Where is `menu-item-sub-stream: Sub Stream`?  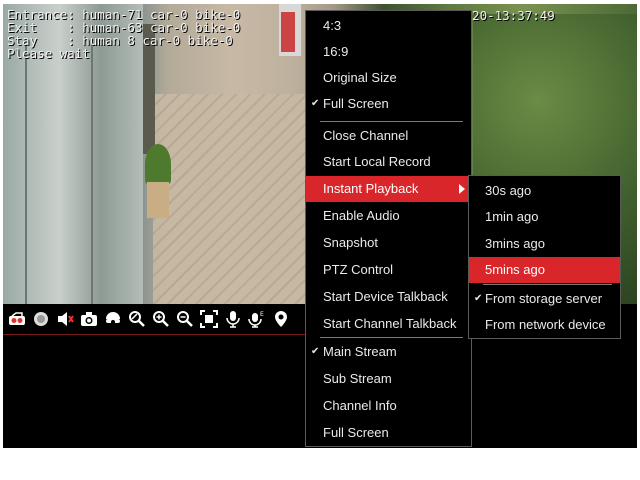 menu-item-sub-stream: Sub Stream is located at coordinates (388, 379).